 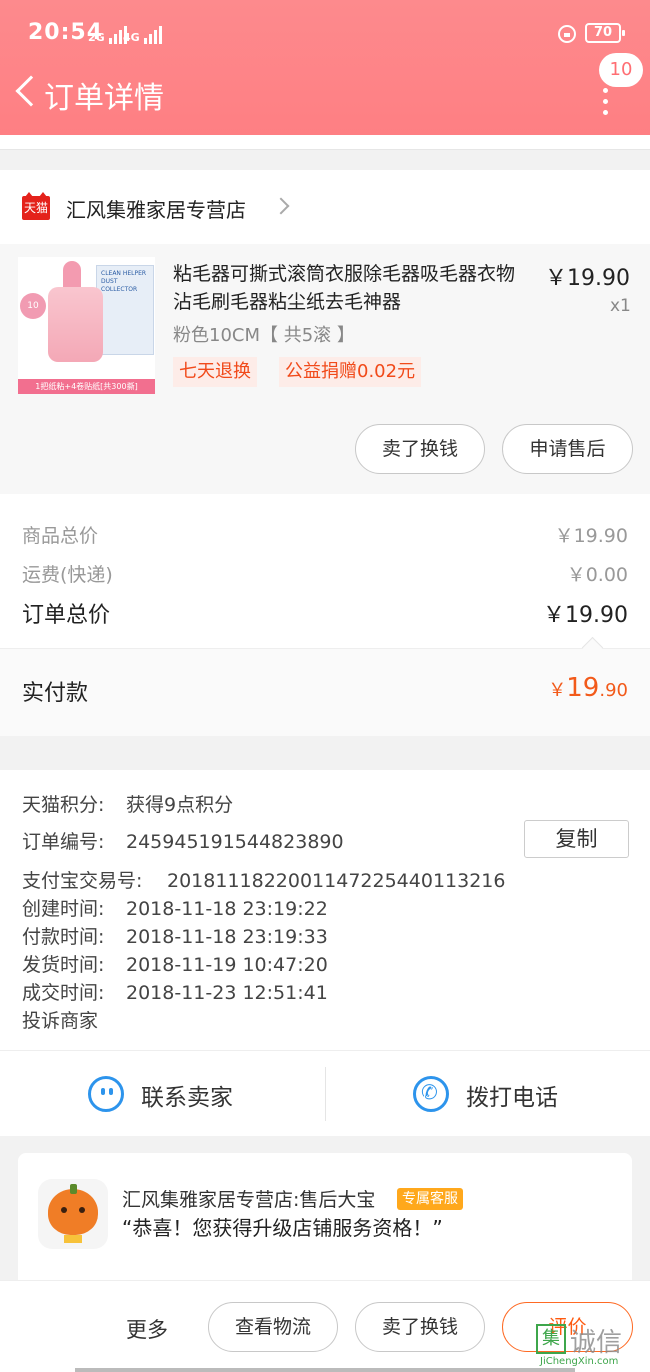 What do you see at coordinates (579, 1361) in the screenshot?
I see `watermark-url: JiChengXin.com` at bounding box center [579, 1361].